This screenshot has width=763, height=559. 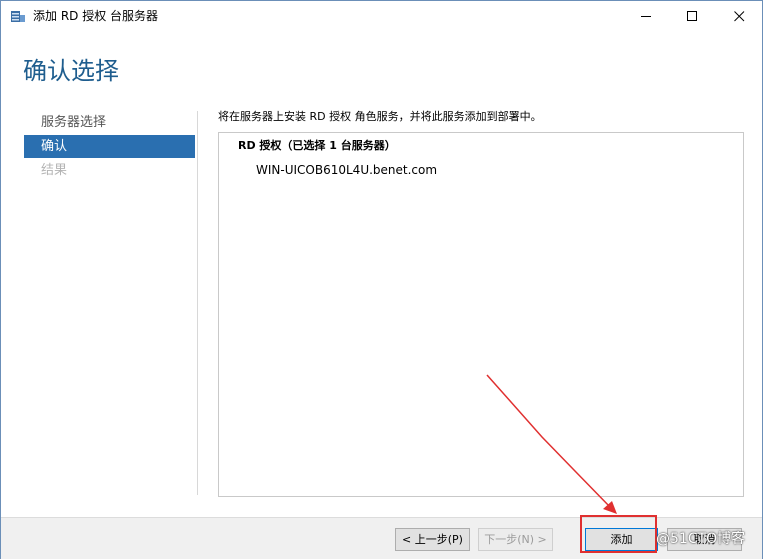 I want to click on wizard-nav: 服务器选择 确认 结果, so click(x=109, y=147).